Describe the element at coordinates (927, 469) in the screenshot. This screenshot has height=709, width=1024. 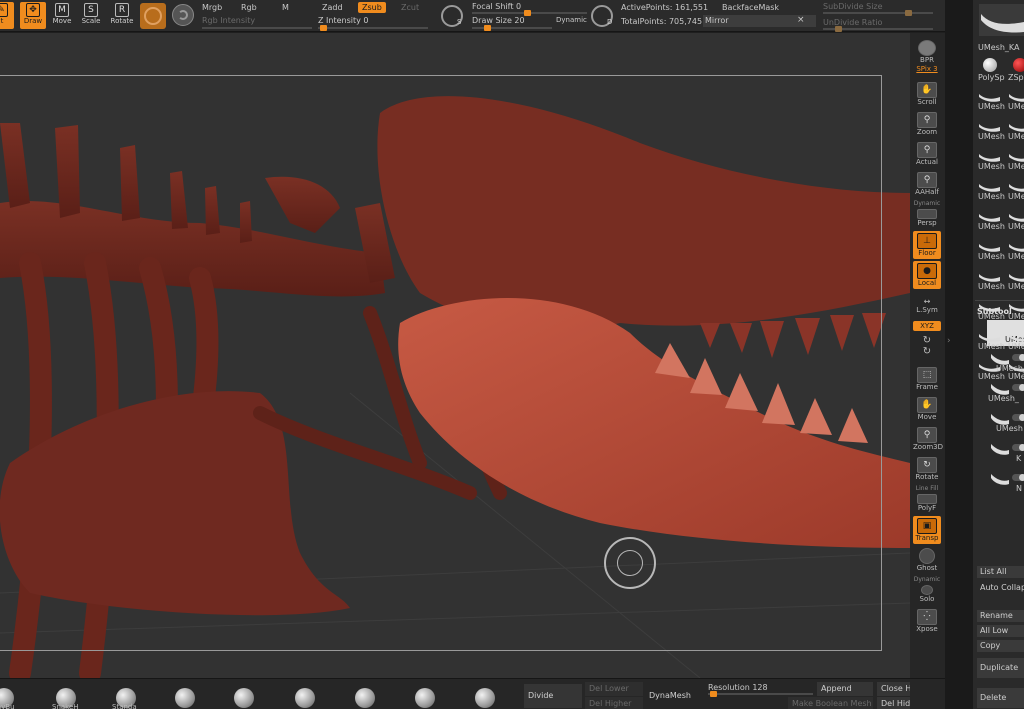
I see `rotate-view-button: ↻ Rotate` at that location.